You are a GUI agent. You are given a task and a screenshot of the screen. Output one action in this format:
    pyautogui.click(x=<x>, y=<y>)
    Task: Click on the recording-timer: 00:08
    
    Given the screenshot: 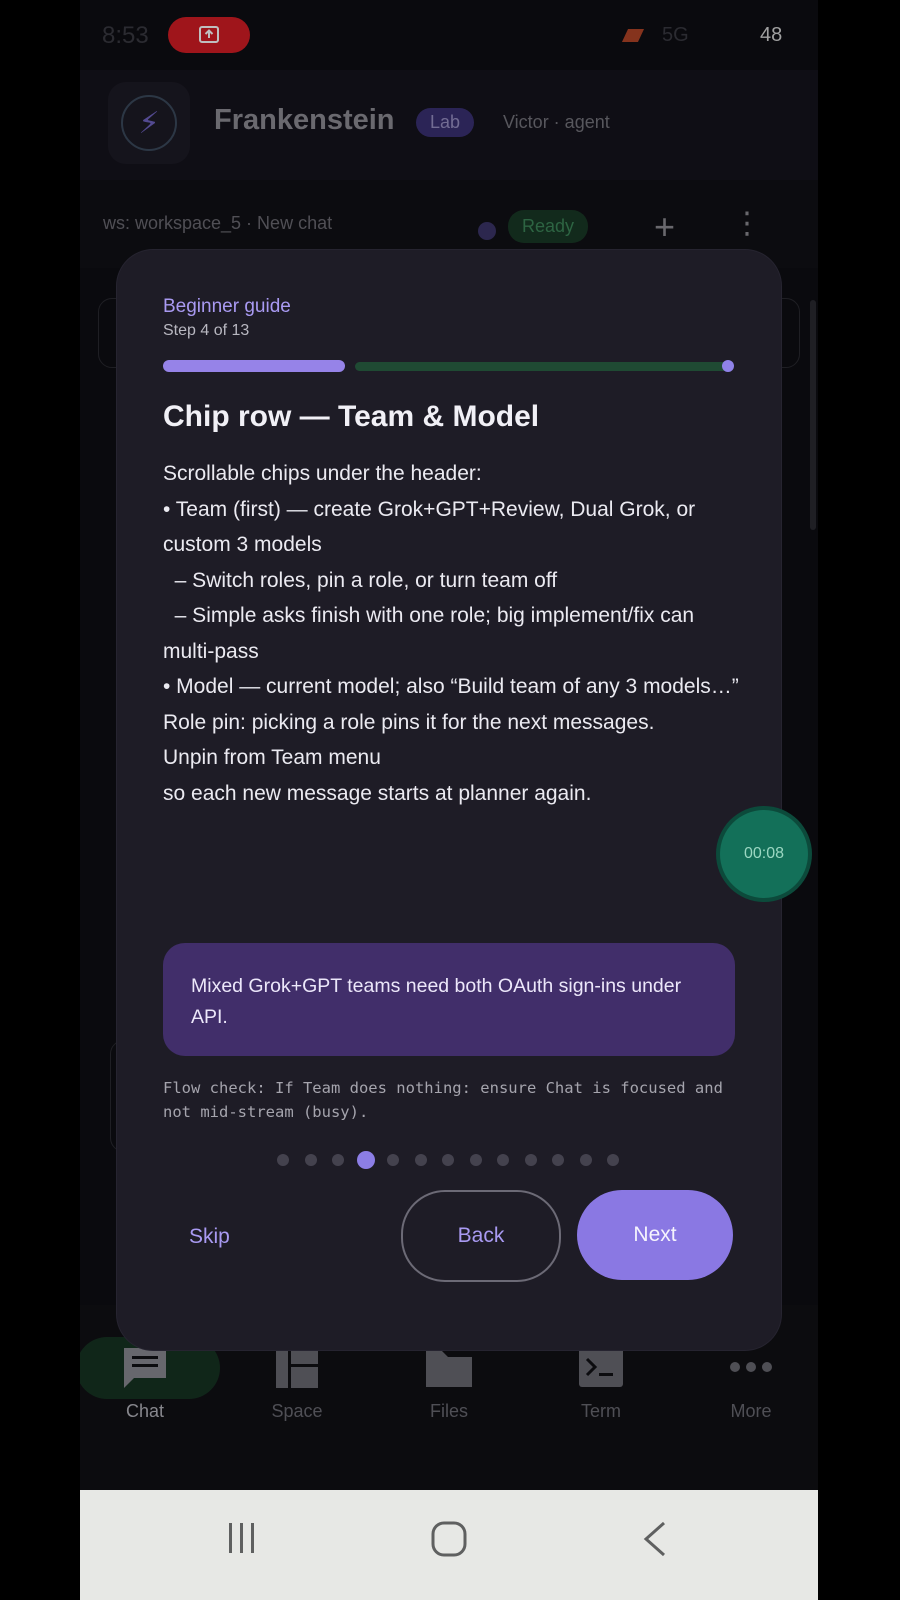 What is the action you would take?
    pyautogui.click(x=764, y=854)
    